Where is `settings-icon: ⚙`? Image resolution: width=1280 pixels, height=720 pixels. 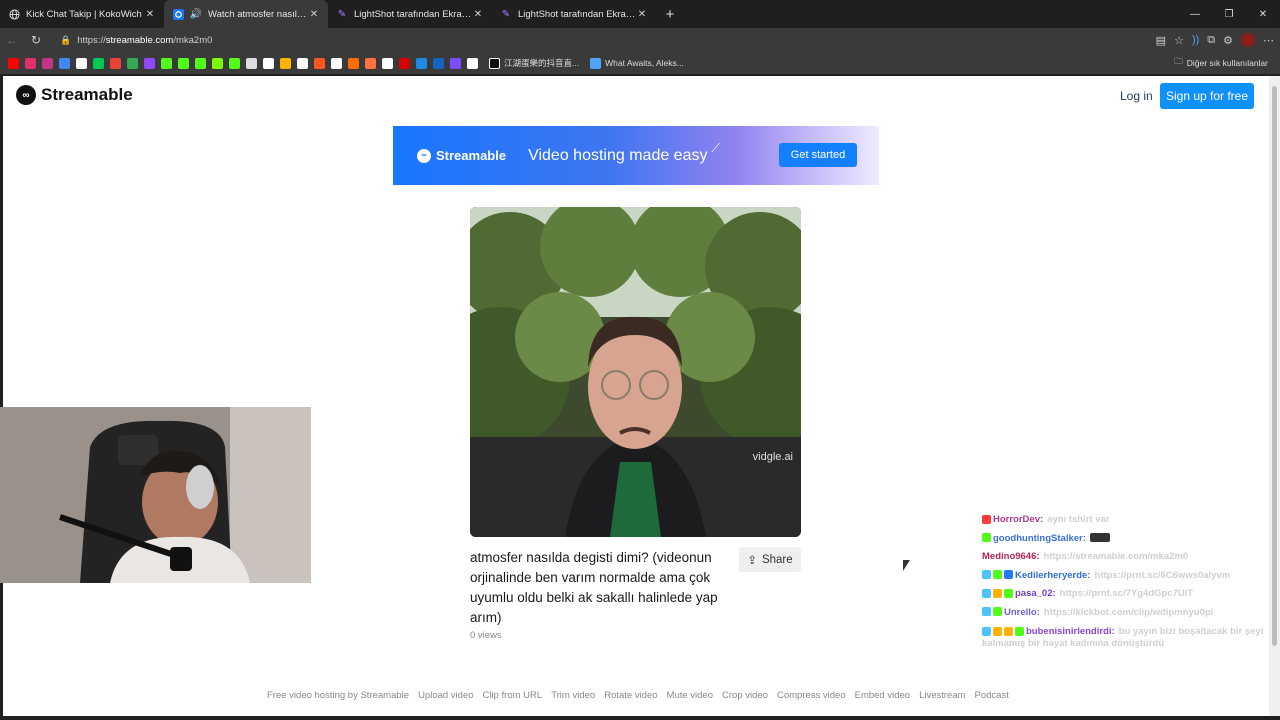
settings-icon: ⚙ is located at coordinates (1228, 40).